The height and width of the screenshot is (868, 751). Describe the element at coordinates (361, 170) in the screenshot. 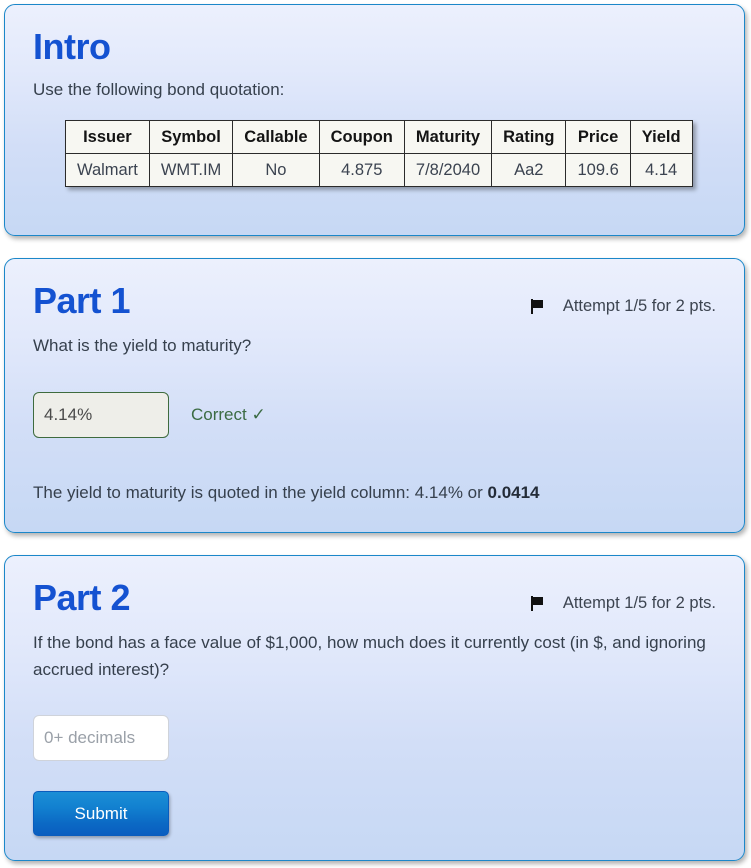

I see `cell-coupon: 4.875` at that location.